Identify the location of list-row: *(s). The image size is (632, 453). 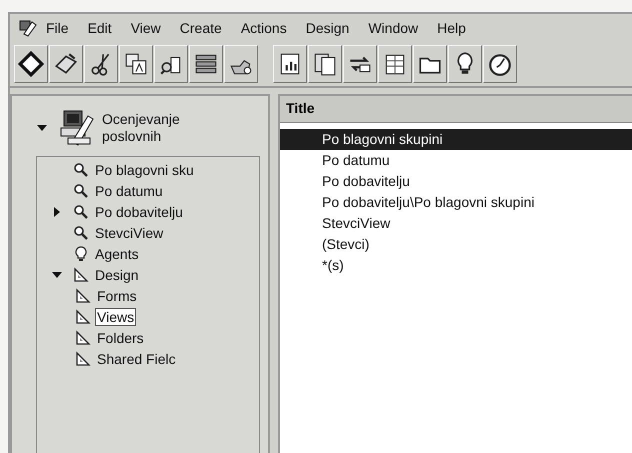
(456, 265).